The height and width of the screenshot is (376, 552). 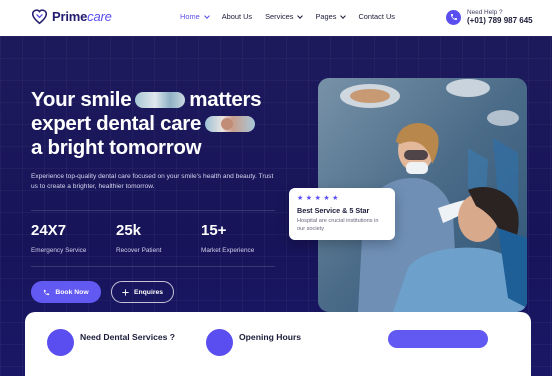 I want to click on stat-label: Recover Patient, so click(x=139, y=250).